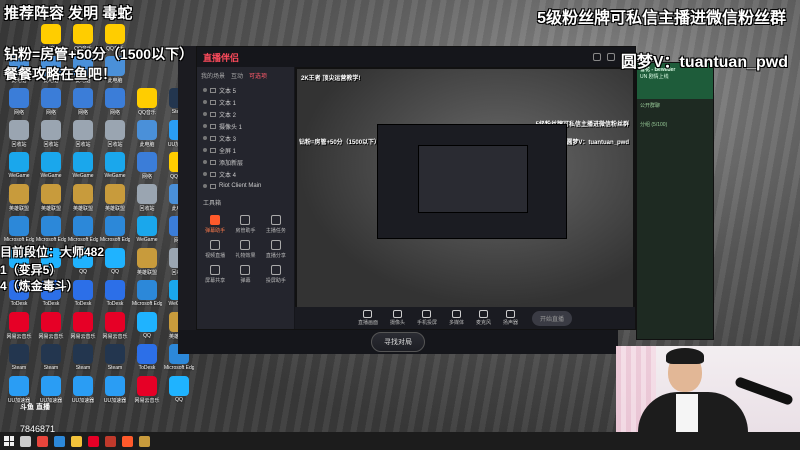 The height and width of the screenshot is (450, 800). What do you see at coordinates (59, 441) in the screenshot?
I see `edge-icon` at bounding box center [59, 441].